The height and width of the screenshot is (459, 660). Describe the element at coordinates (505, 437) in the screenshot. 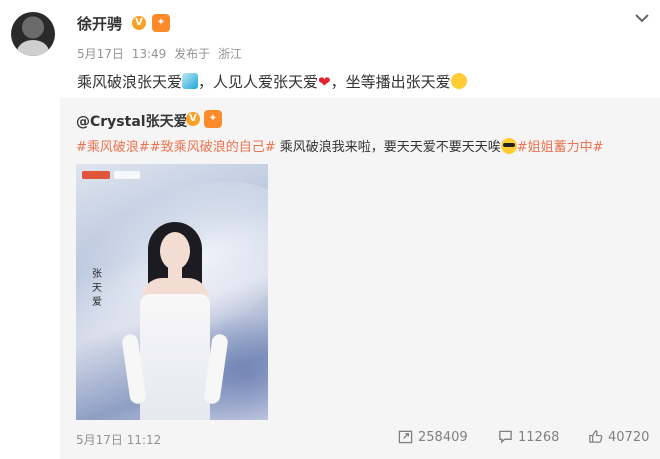

I see `comment-icon` at that location.